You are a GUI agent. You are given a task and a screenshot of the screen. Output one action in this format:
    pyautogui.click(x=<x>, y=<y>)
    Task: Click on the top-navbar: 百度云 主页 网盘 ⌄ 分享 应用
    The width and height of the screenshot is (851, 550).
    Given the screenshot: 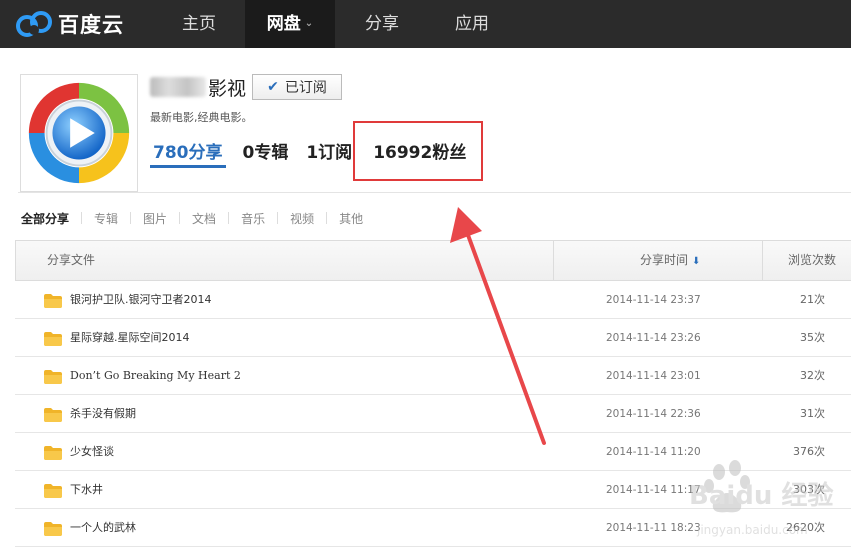 What is the action you would take?
    pyautogui.click(x=425, y=24)
    